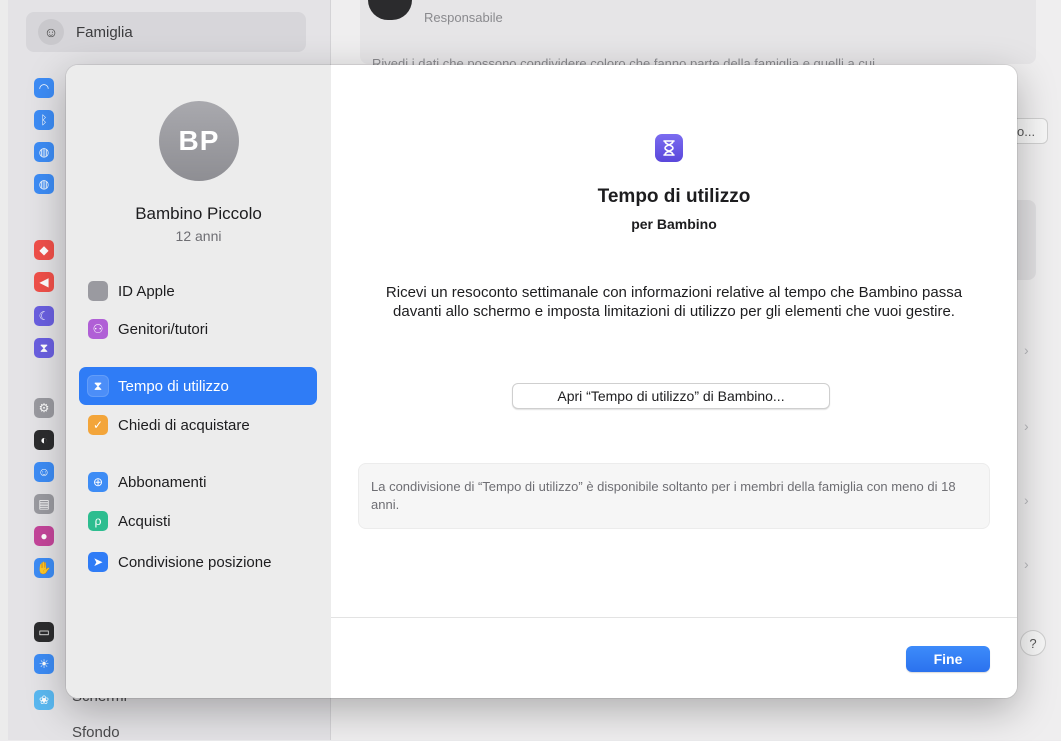  Describe the element at coordinates (98, 562) in the screenshot. I see `location-arrow-icon: ➤` at that location.